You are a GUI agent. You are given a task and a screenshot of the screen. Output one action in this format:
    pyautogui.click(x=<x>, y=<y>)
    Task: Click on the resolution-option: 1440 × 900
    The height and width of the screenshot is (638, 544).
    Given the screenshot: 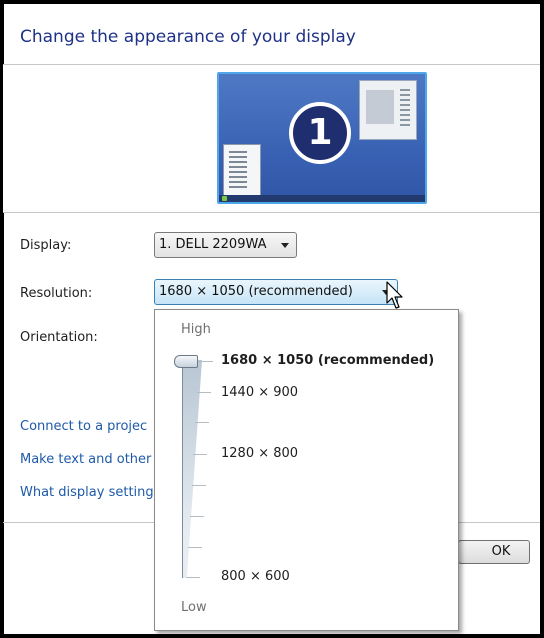 What is the action you would take?
    pyautogui.click(x=259, y=392)
    